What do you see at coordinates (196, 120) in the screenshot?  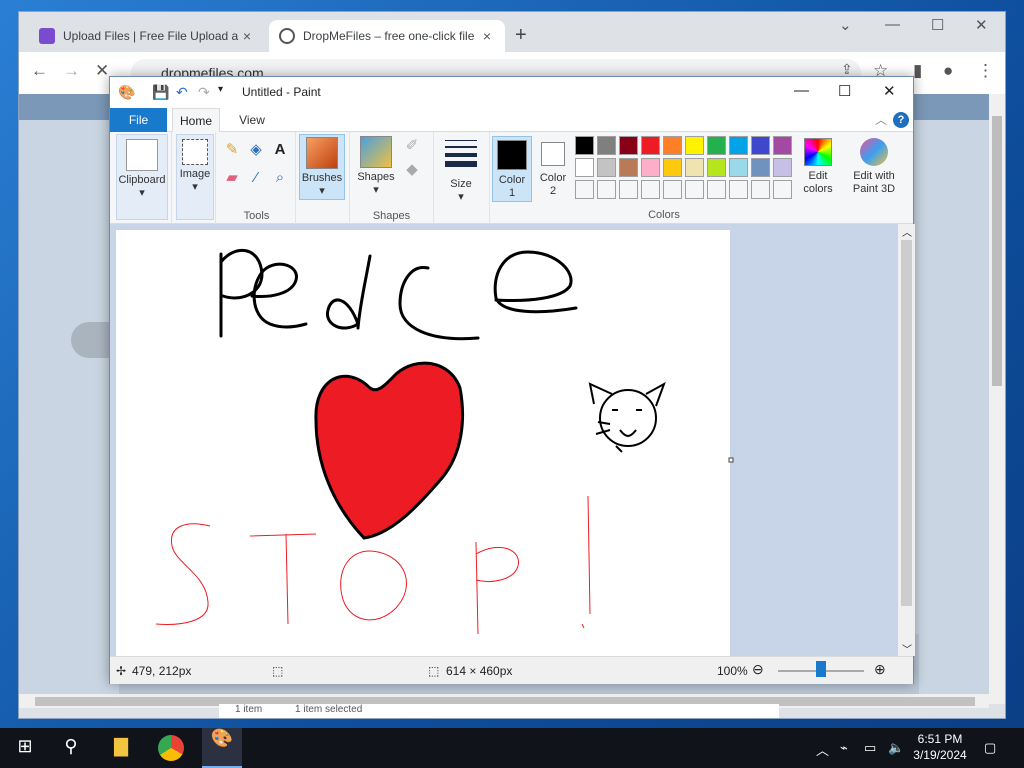 I see `tab-home: Home` at bounding box center [196, 120].